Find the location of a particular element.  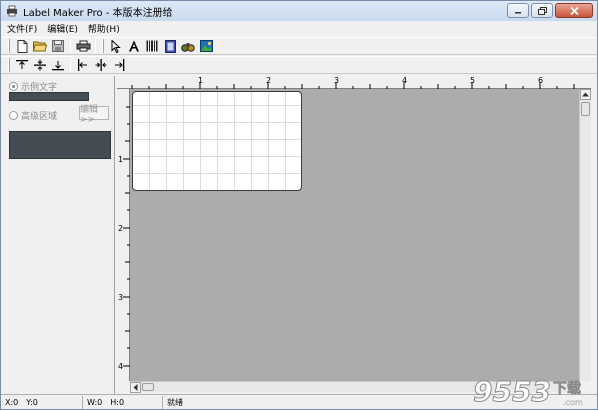

horizontal-scroll-thumb is located at coordinates (148, 387).